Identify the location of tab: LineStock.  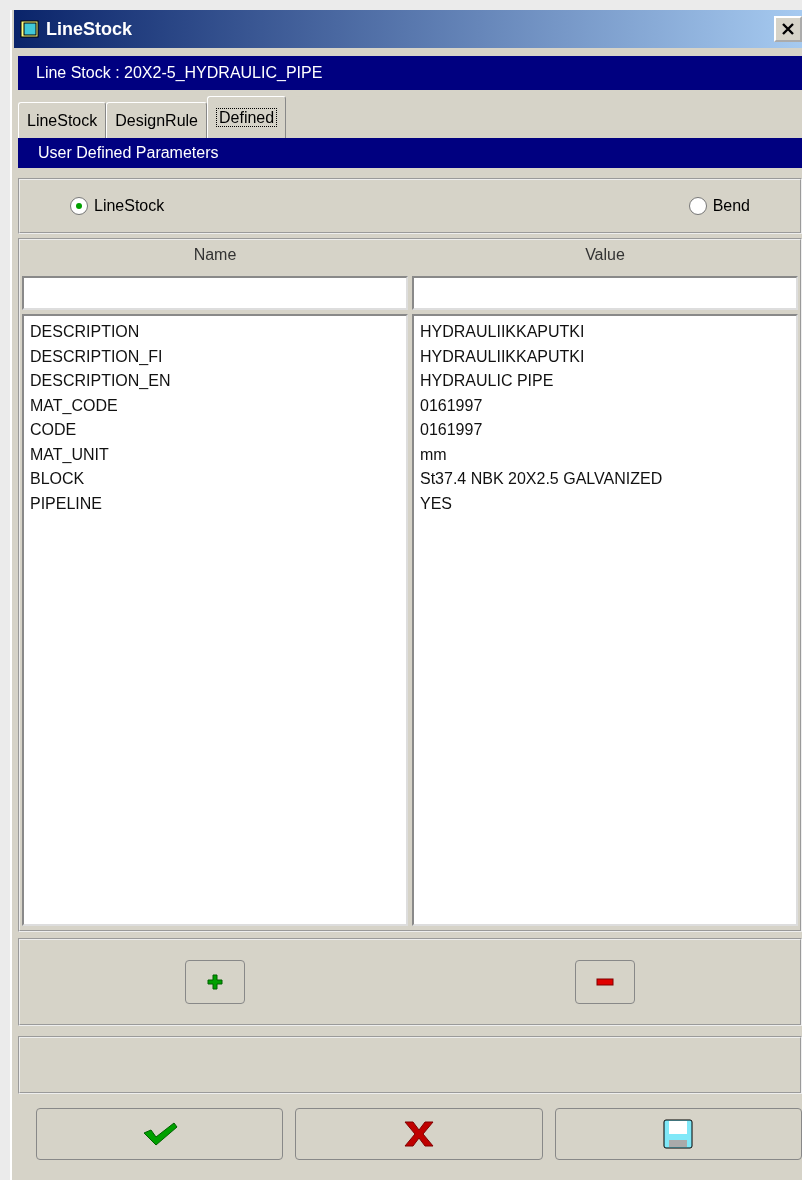
(62, 120).